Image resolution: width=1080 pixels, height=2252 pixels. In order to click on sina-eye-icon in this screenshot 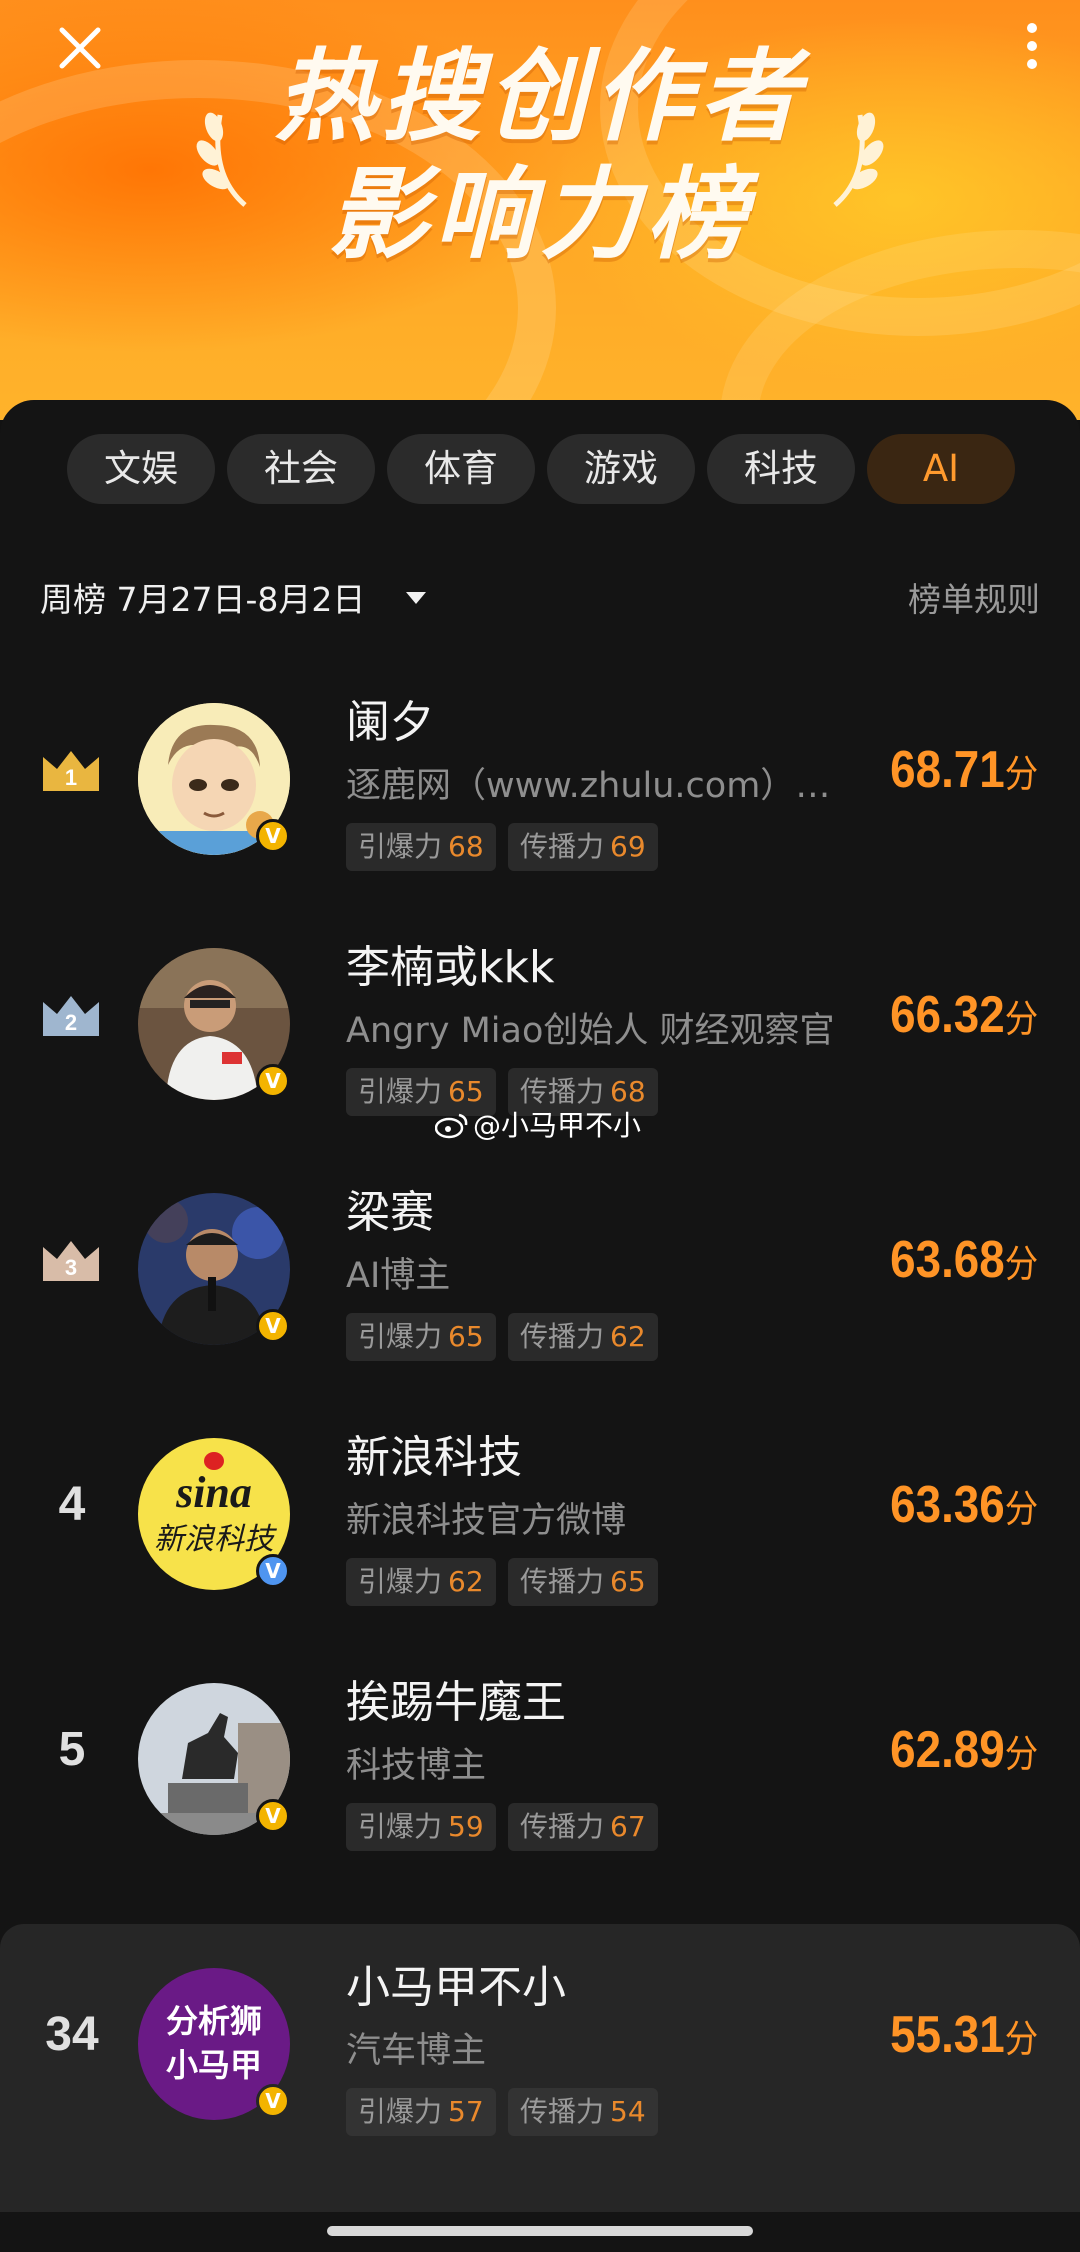, I will do `click(214, 1461)`.